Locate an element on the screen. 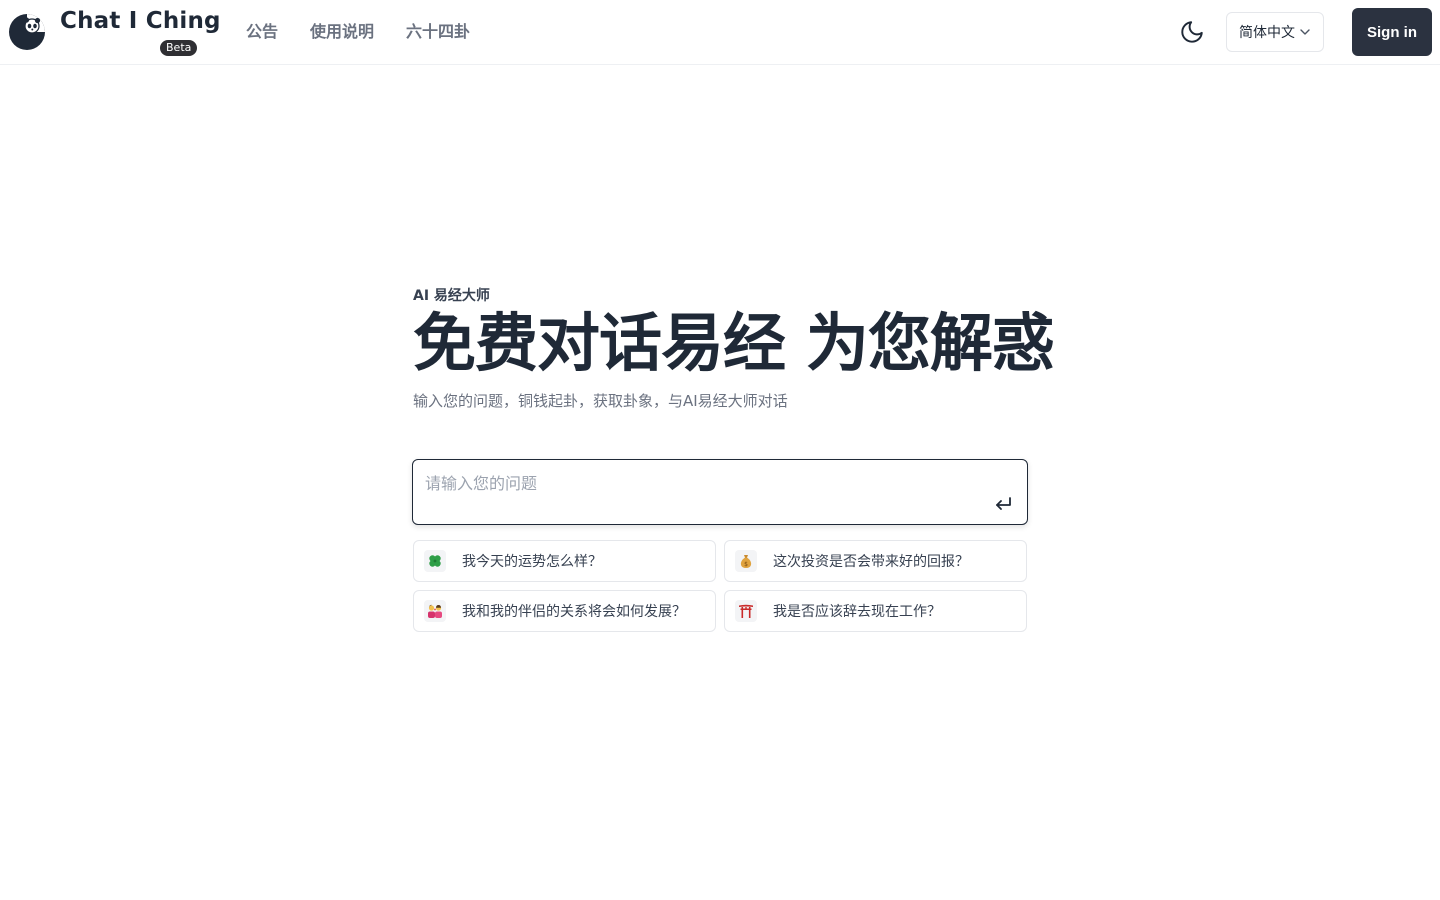  nav-instructions: 使用说明 is located at coordinates (342, 32).